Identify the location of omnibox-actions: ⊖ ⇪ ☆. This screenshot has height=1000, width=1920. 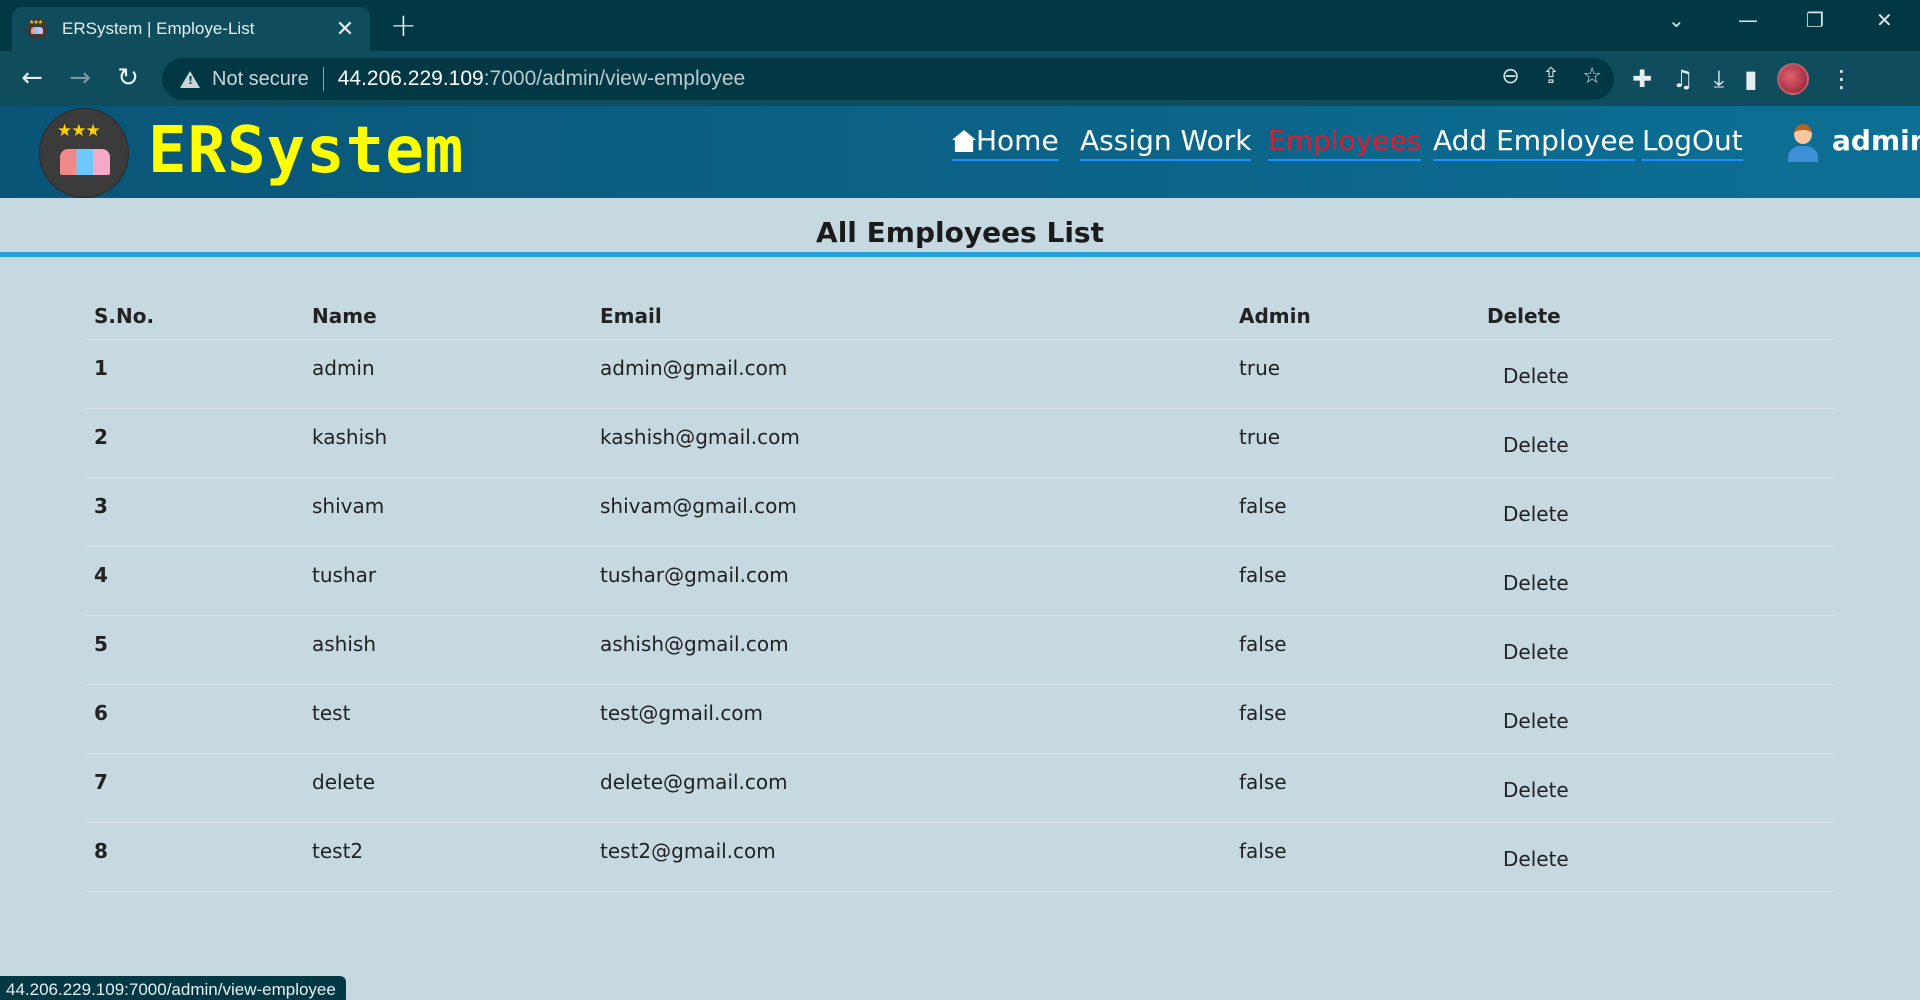
(1551, 76).